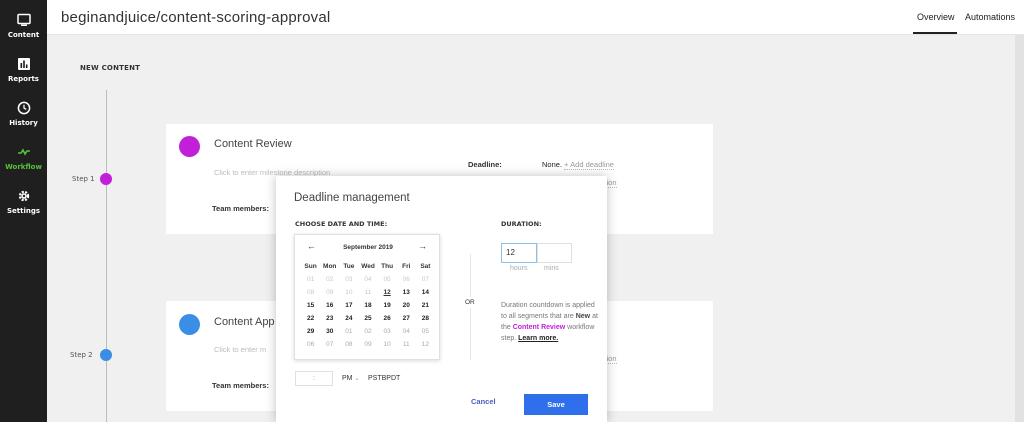 The height and width of the screenshot is (422, 1024). I want to click on weekday-header: Fri, so click(406, 266).